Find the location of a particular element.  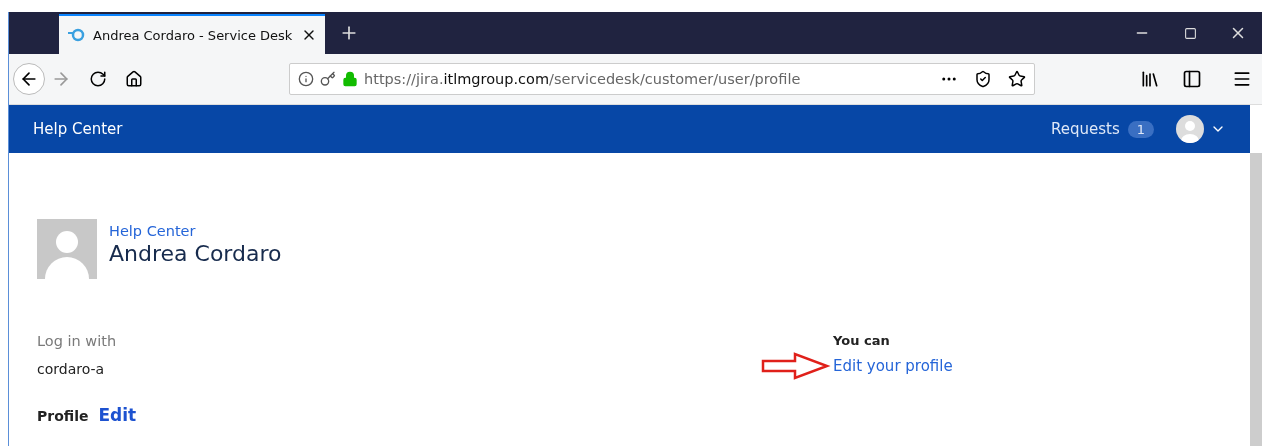

bookmark-star-icon is located at coordinates (1017, 79).